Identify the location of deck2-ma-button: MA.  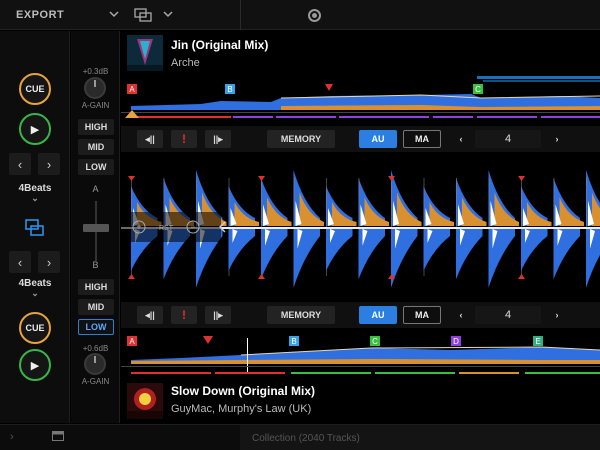
(422, 315).